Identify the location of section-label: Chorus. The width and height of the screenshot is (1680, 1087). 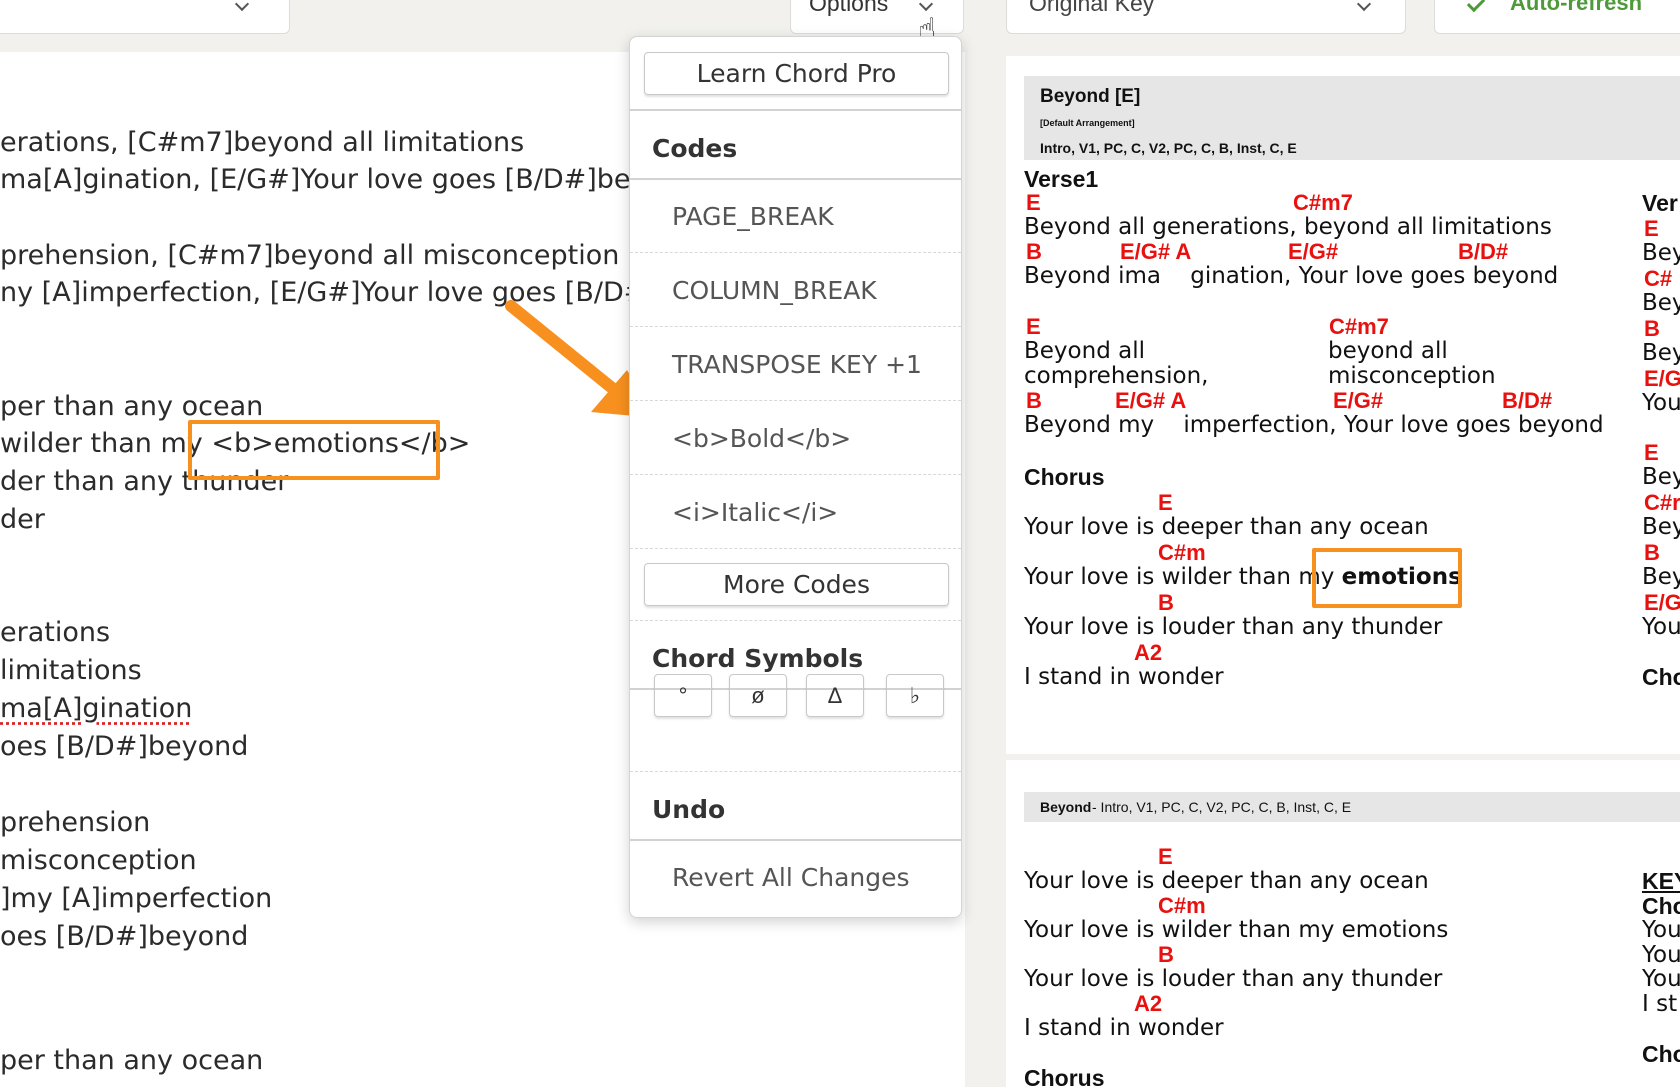
(1064, 1076).